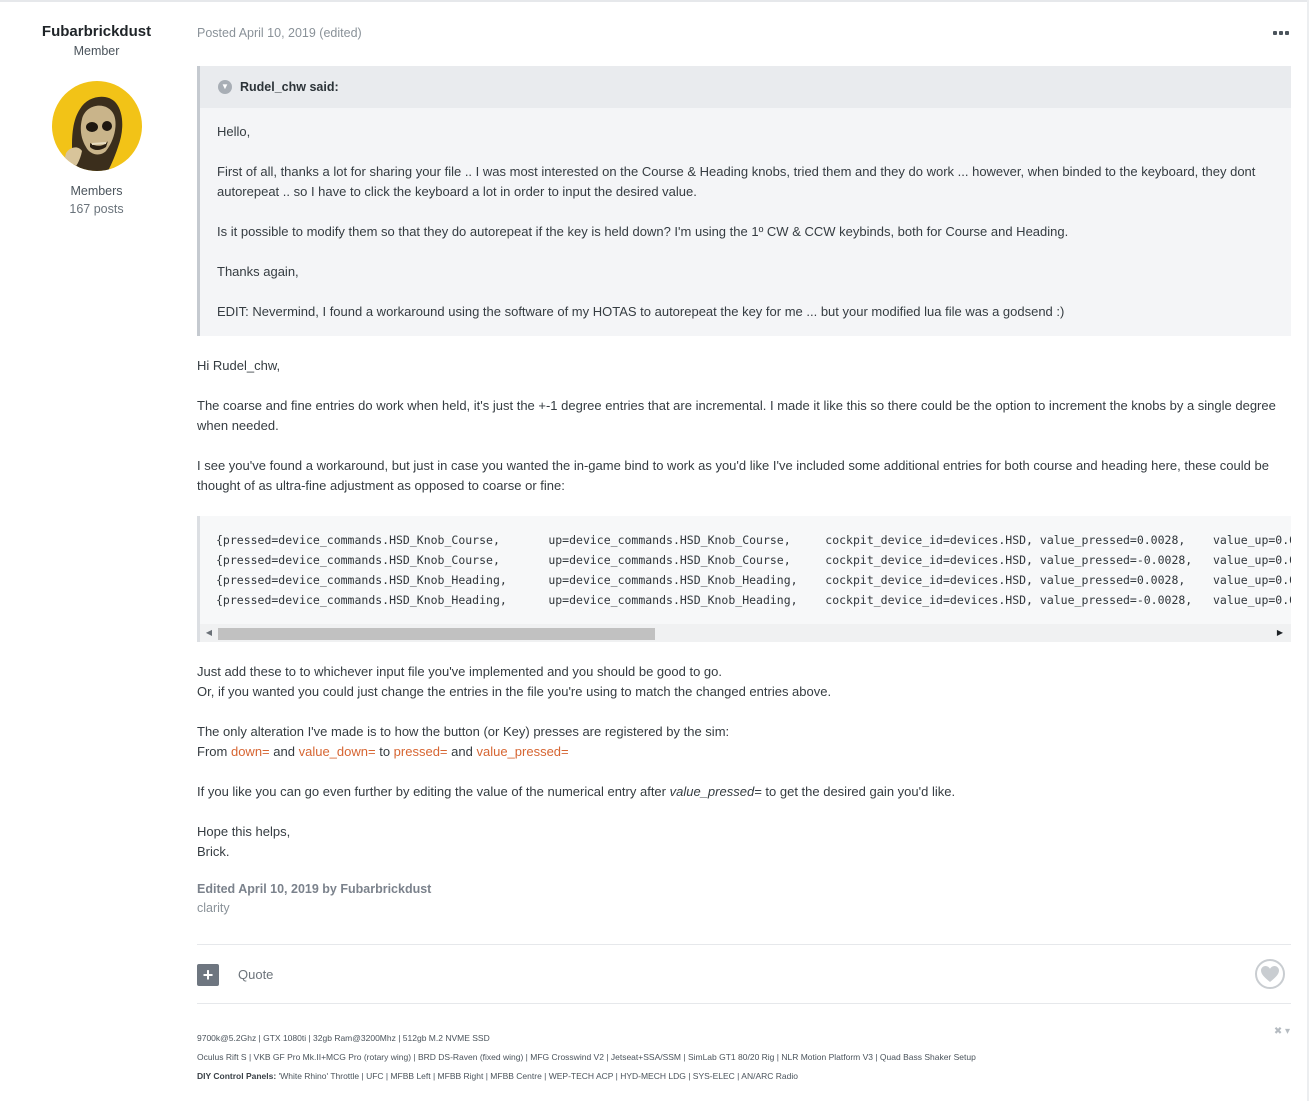 The width and height of the screenshot is (1309, 1101). I want to click on edit-reason: clarity, so click(213, 908).